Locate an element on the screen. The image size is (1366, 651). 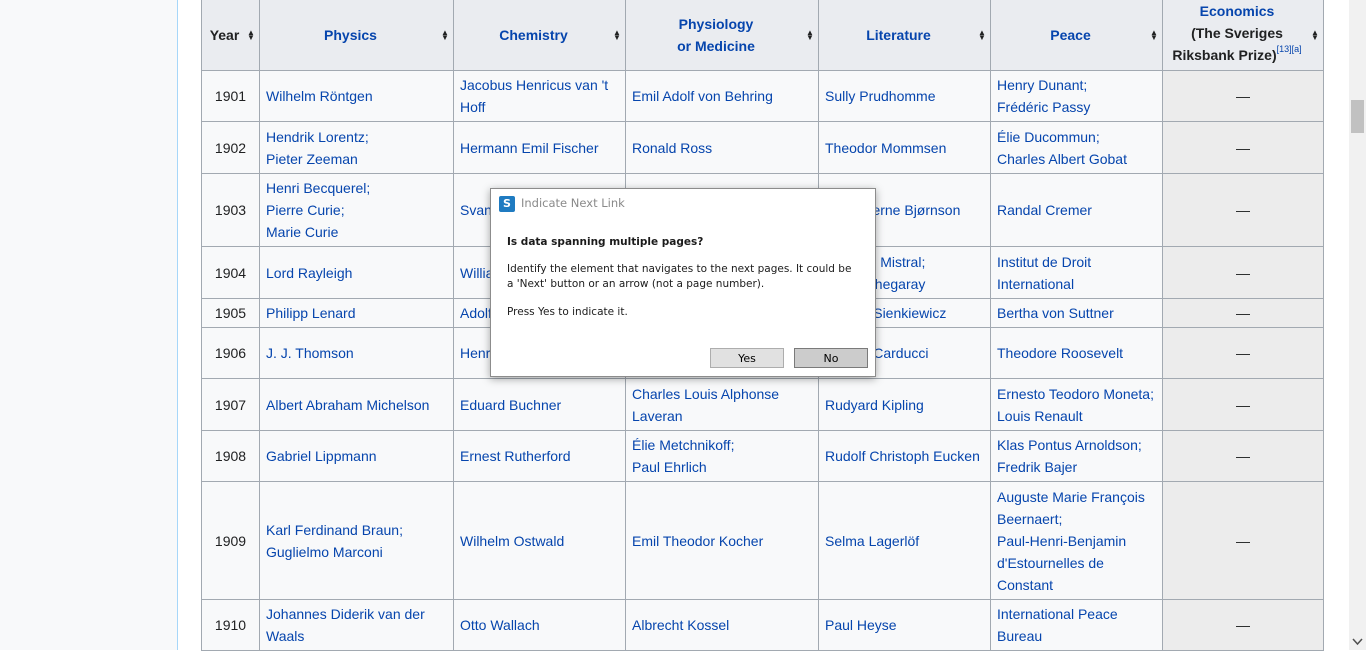
laureate-link: Paul Ehrlich is located at coordinates (669, 467).